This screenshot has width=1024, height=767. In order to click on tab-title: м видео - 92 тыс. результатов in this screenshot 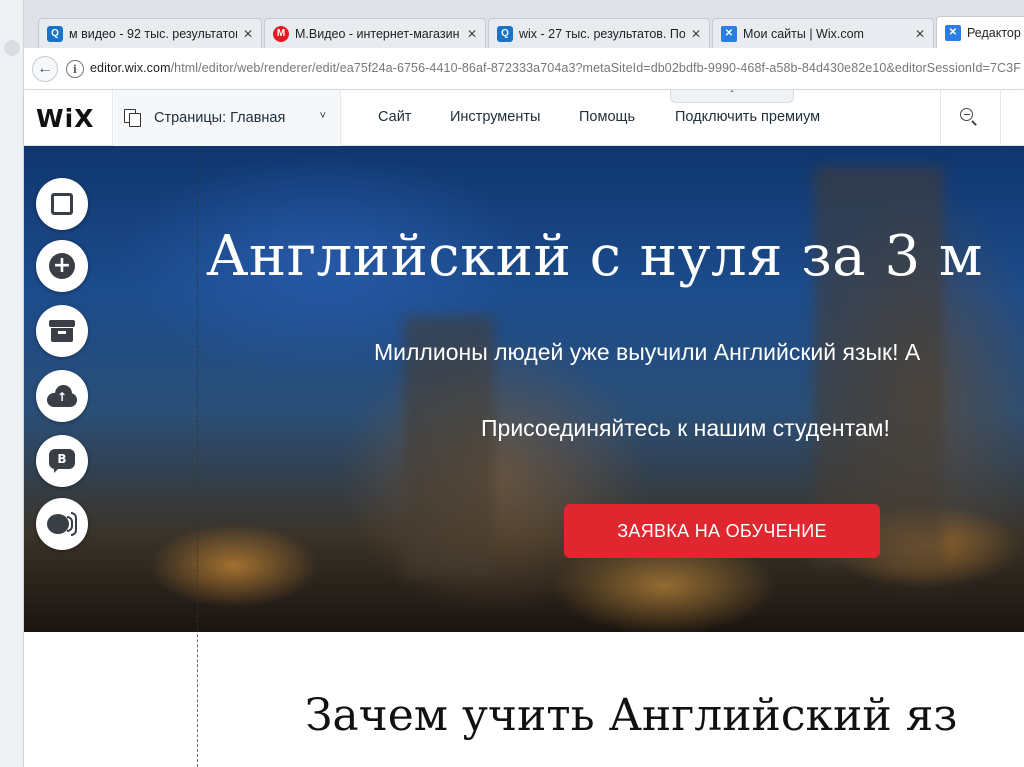, I will do `click(153, 33)`.